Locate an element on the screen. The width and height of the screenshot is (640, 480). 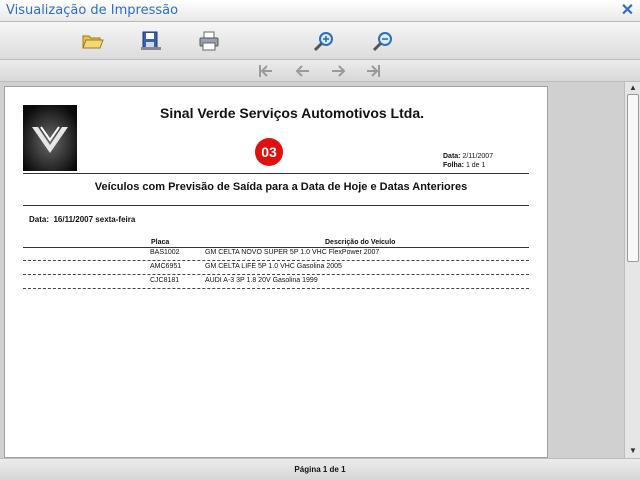
last-page-button is located at coordinates (373, 71).